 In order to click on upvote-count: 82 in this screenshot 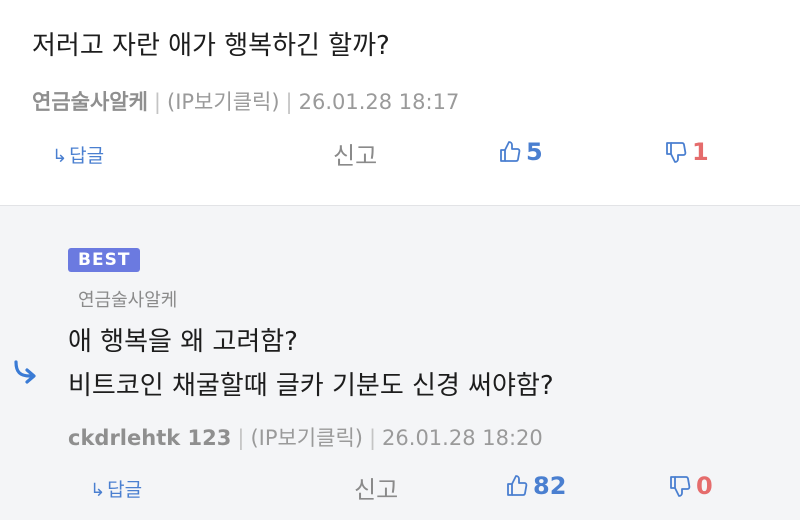, I will do `click(550, 486)`.